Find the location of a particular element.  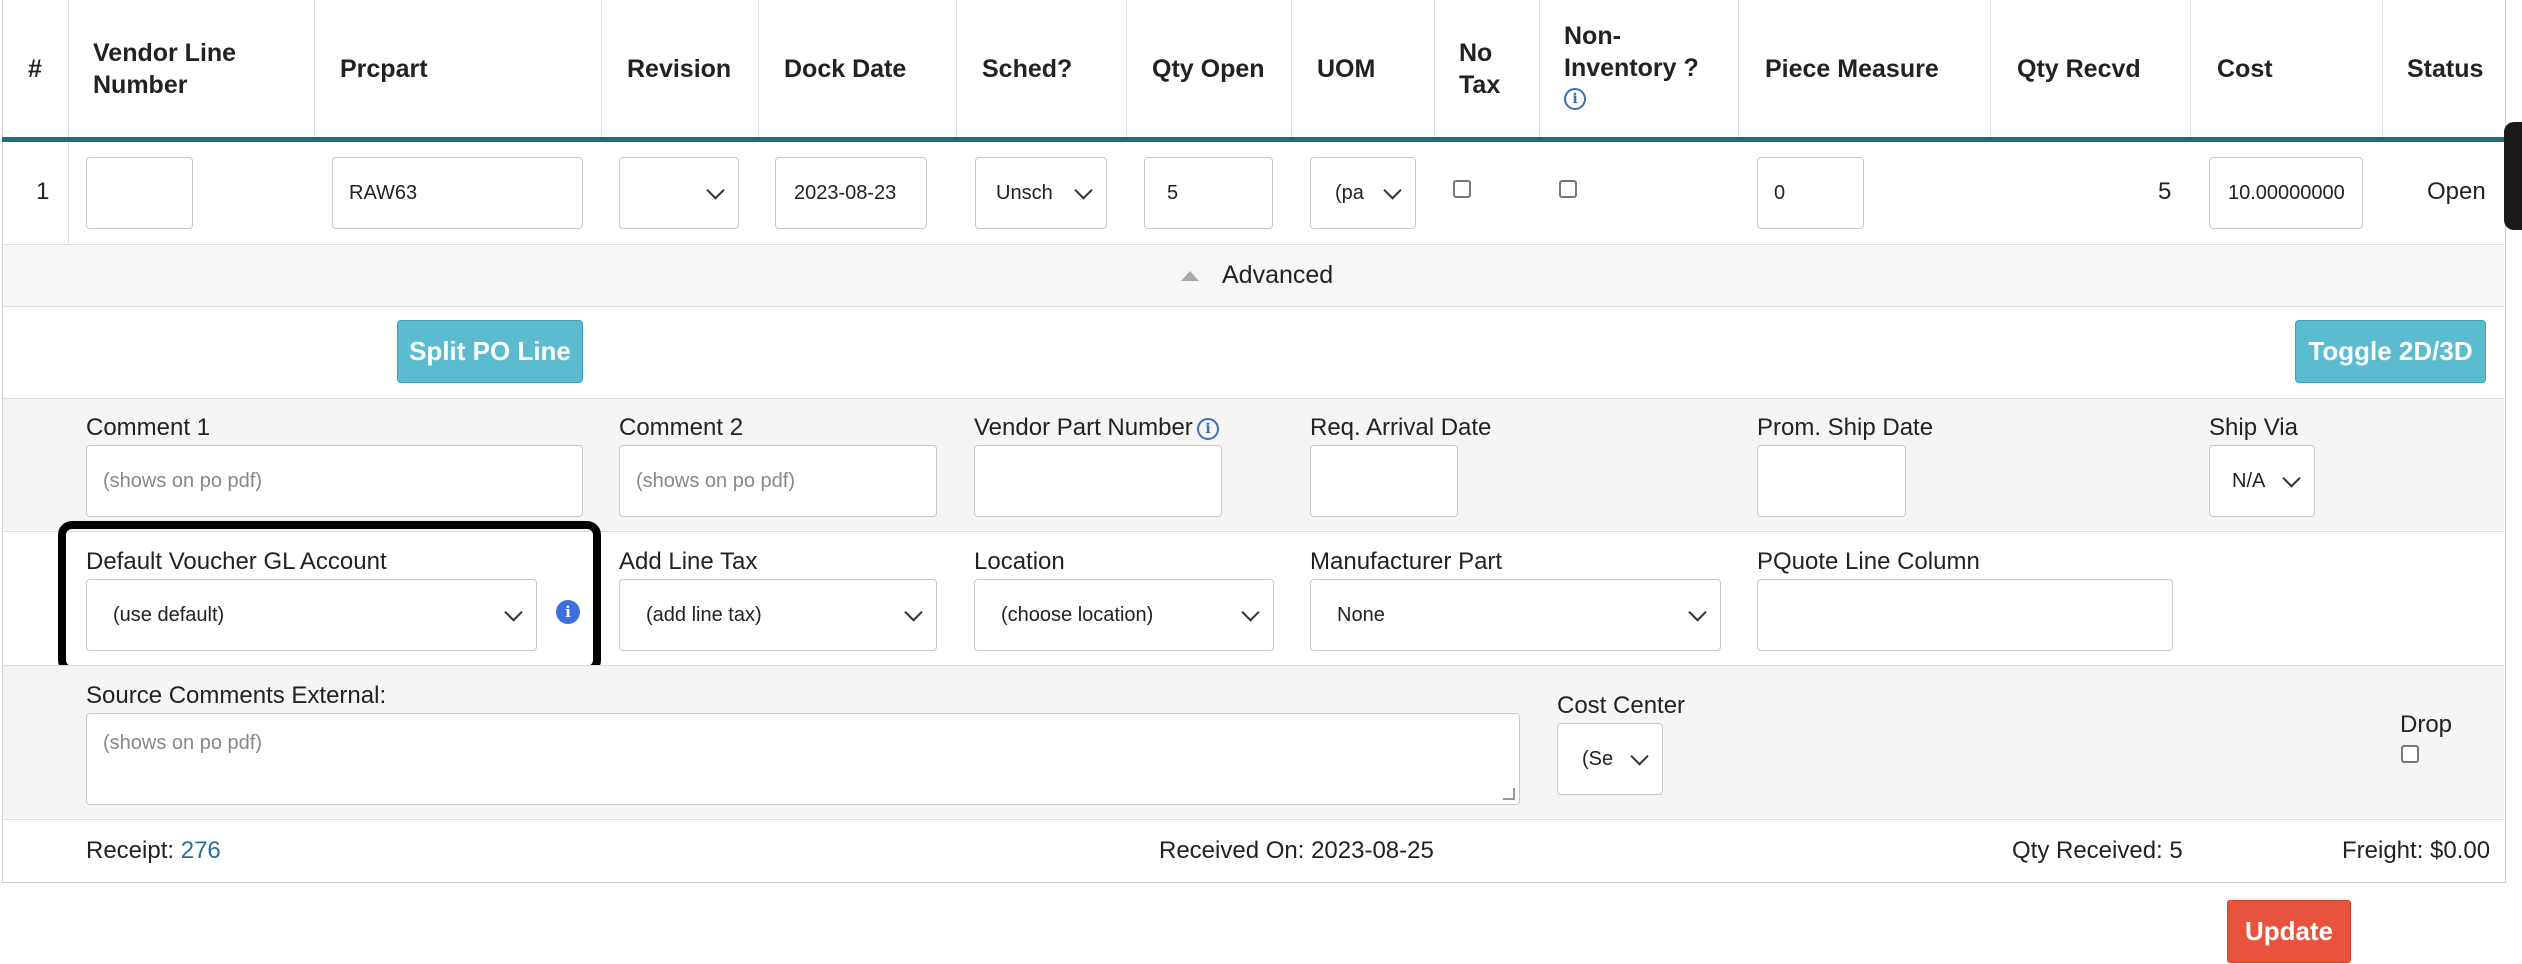

header-sched: Sched? is located at coordinates (1041, 69).